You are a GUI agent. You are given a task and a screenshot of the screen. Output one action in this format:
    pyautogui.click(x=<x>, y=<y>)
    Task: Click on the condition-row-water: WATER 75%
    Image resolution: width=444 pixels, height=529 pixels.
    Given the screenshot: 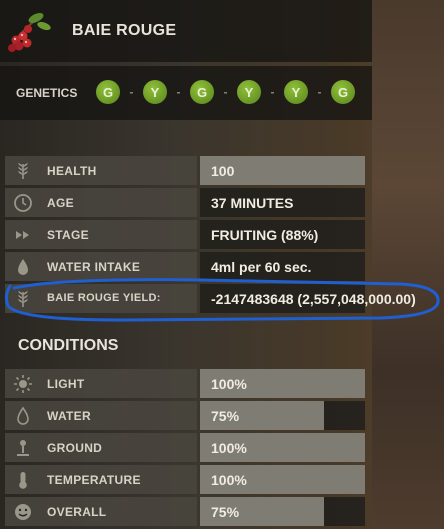 What is the action you would take?
    pyautogui.click(x=185, y=415)
    